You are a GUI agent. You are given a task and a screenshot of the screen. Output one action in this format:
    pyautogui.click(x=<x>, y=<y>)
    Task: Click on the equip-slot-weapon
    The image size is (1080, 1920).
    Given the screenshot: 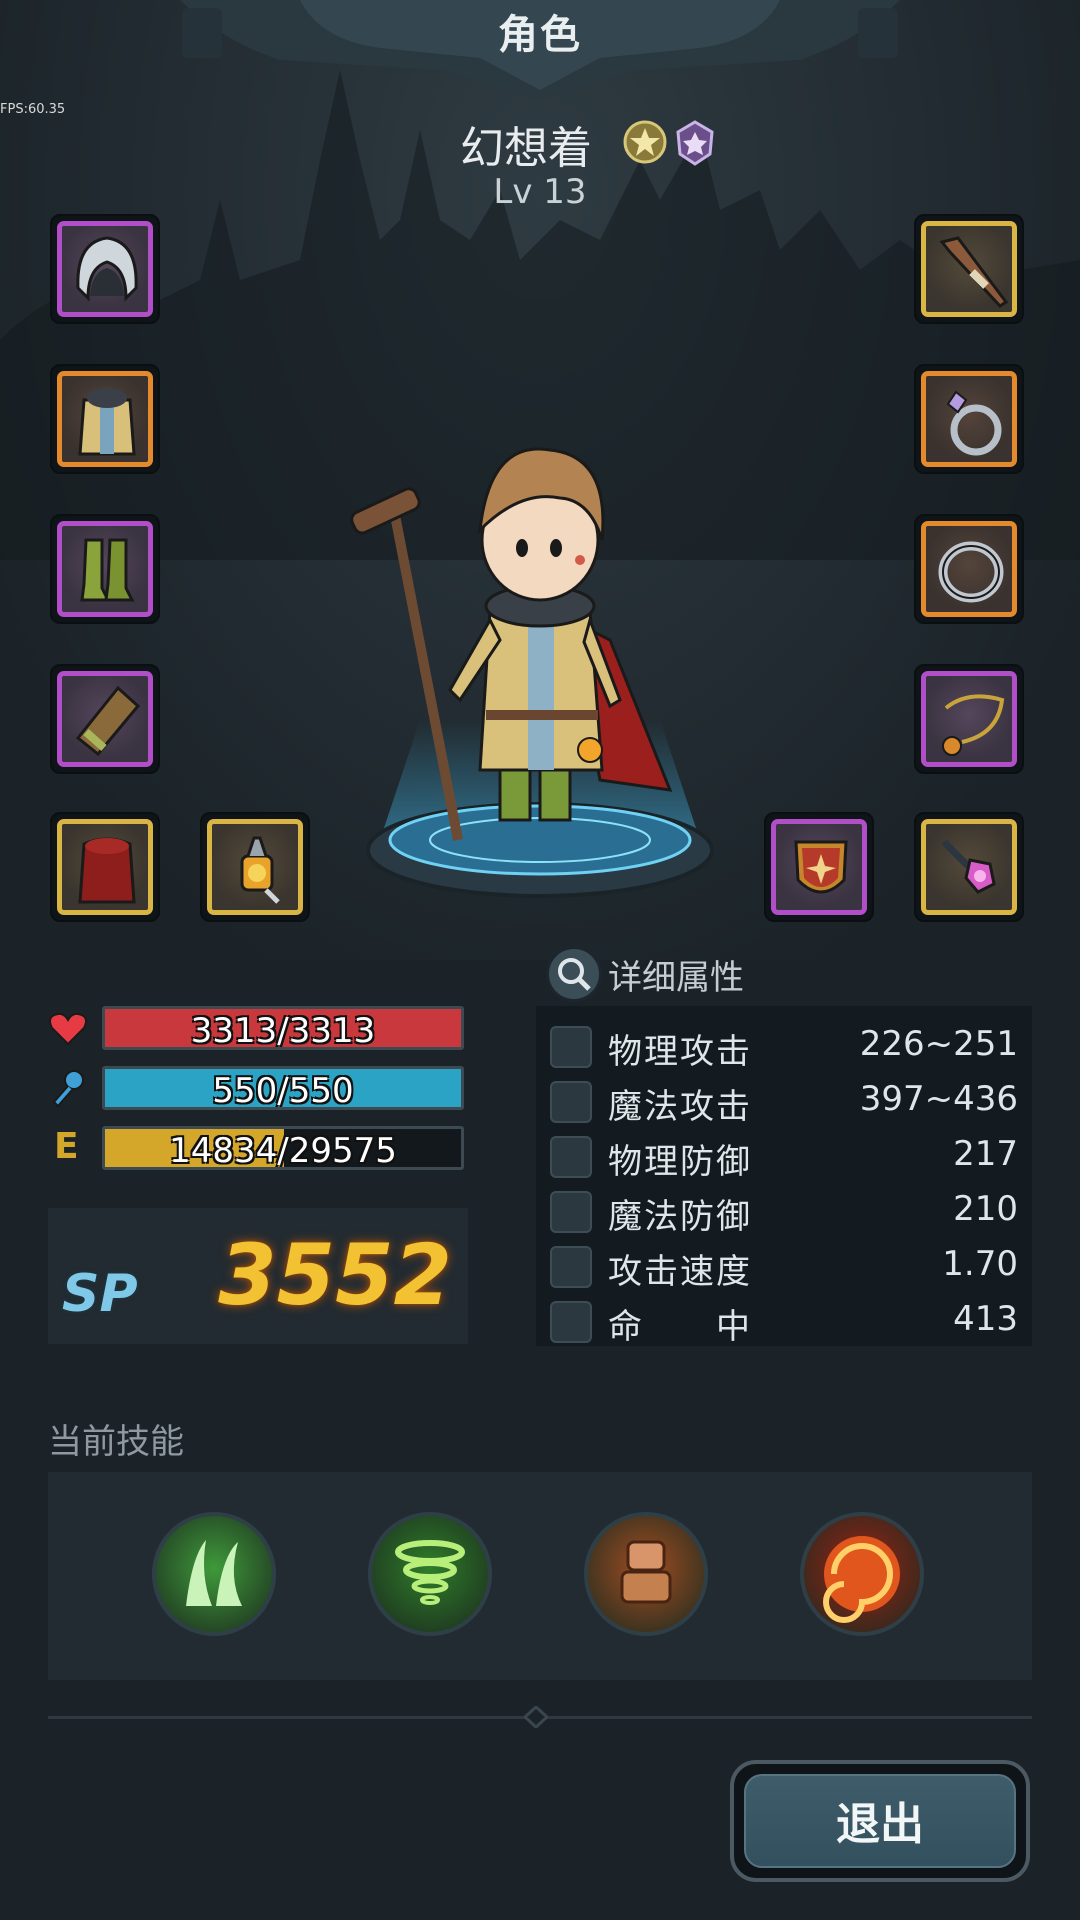 What is the action you would take?
    pyautogui.click(x=969, y=269)
    